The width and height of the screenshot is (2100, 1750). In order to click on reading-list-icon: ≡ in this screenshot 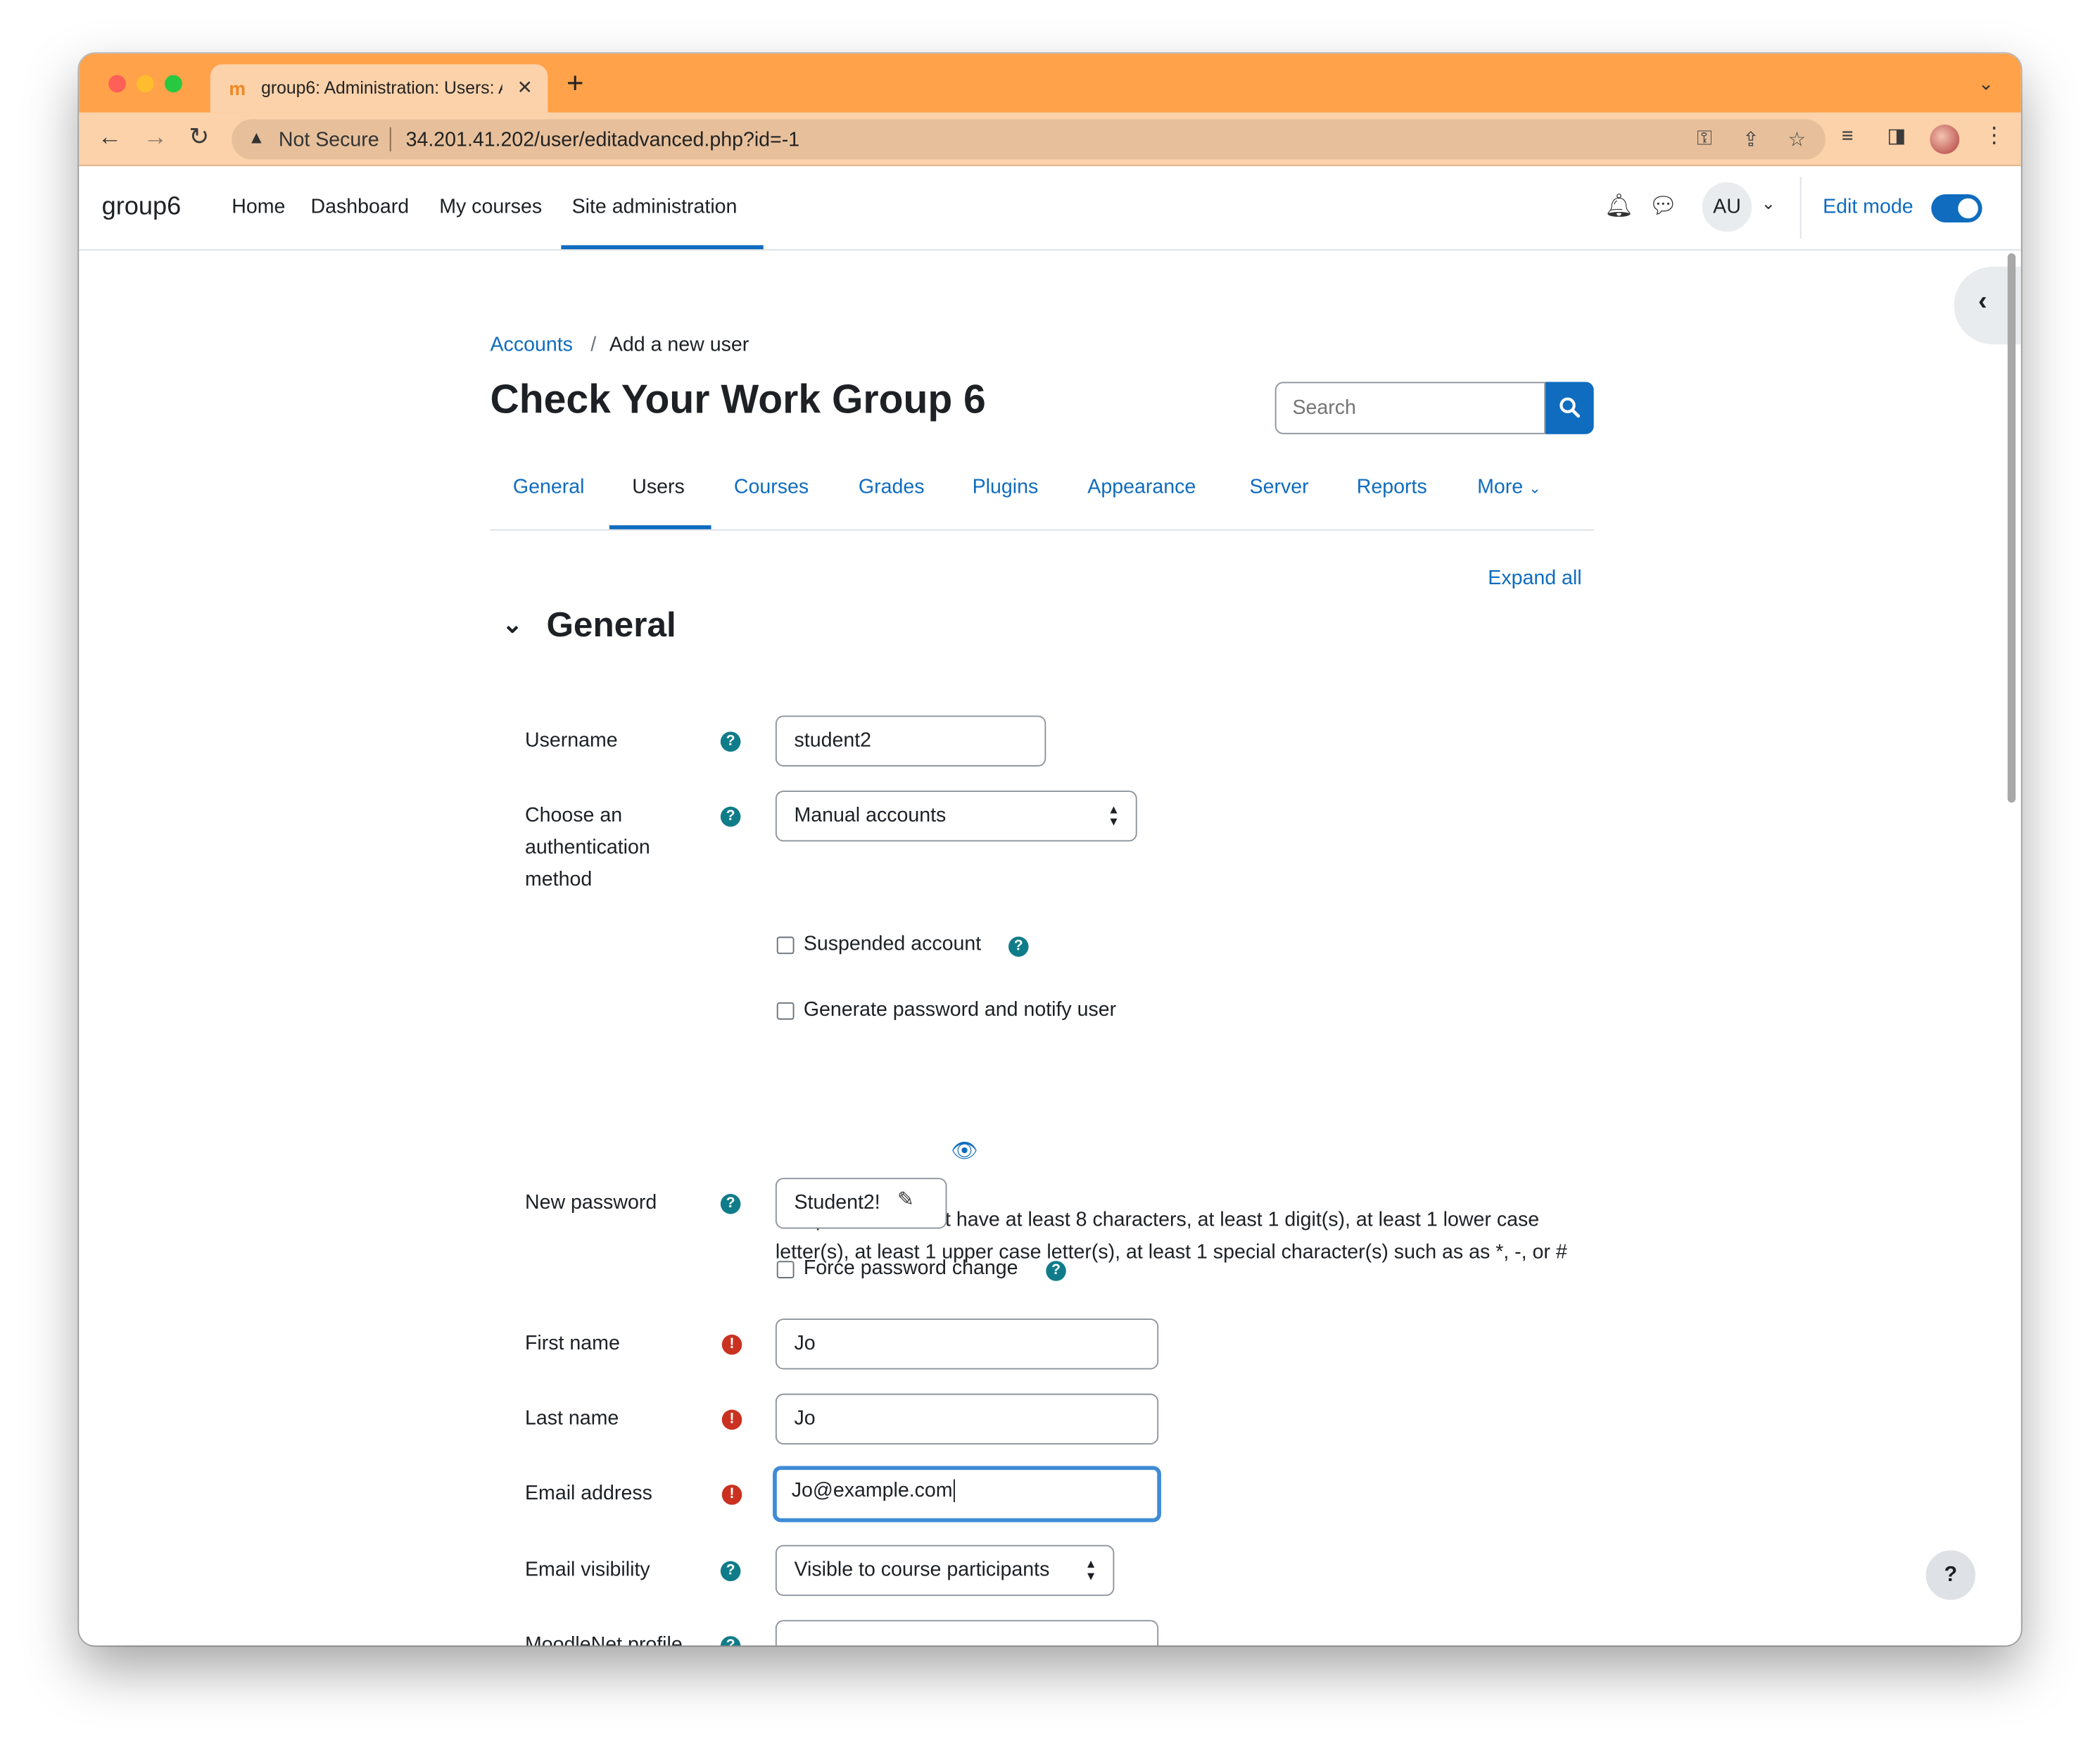, I will do `click(1848, 136)`.